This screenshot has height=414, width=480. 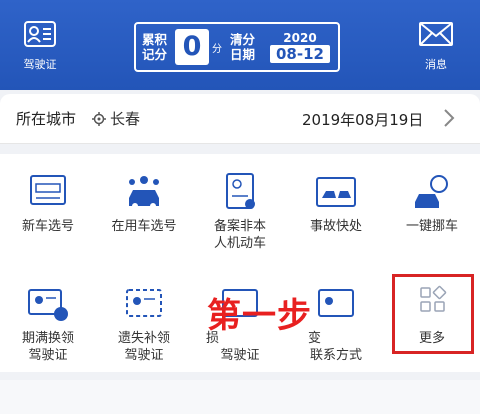 What do you see at coordinates (300, 38) in the screenshot?
I see `clear-year: 2020` at bounding box center [300, 38].